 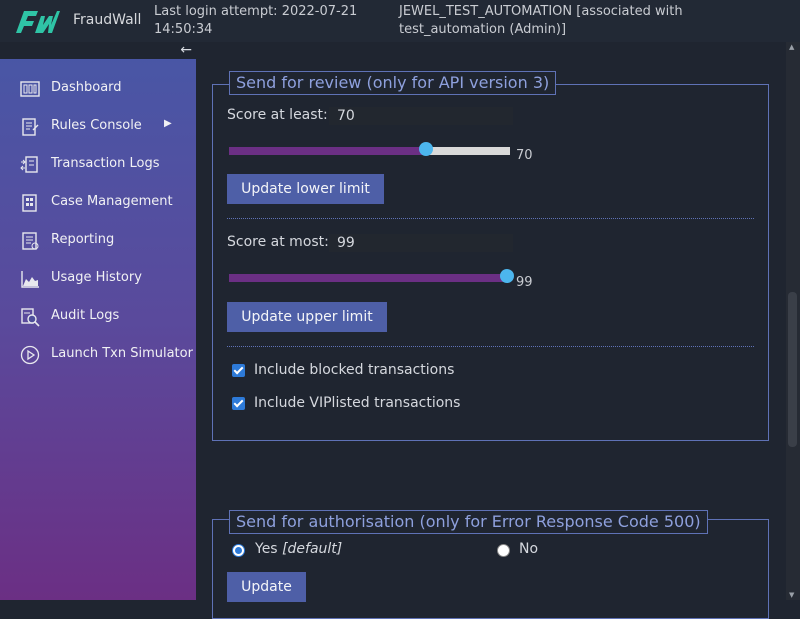 What do you see at coordinates (503, 550) in the screenshot?
I see `no-radio` at bounding box center [503, 550].